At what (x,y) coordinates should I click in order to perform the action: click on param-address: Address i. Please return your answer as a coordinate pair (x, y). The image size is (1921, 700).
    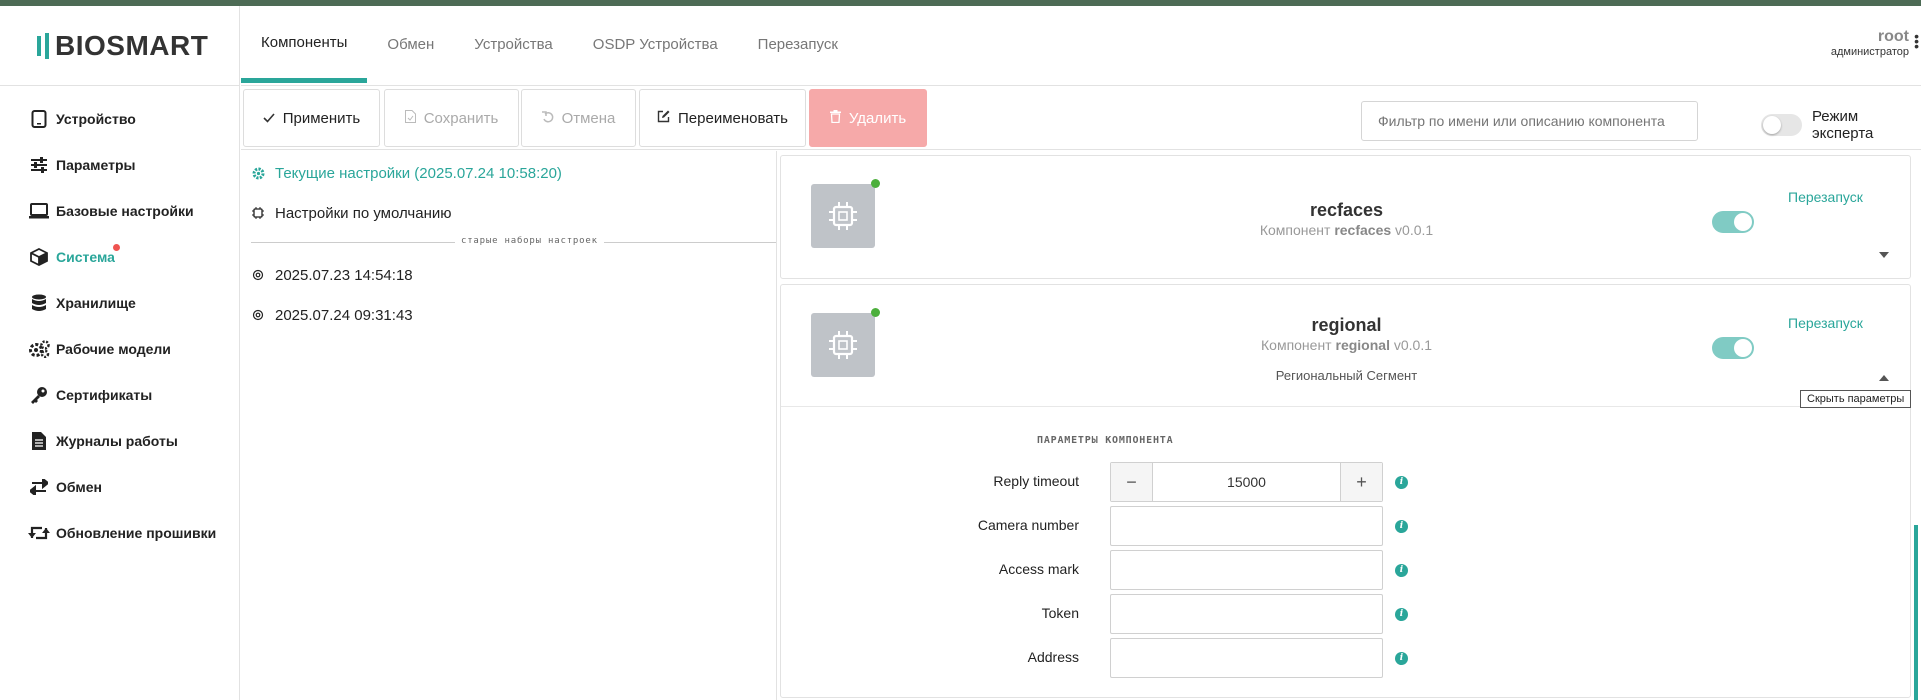
    Looking at the image, I should click on (1346, 658).